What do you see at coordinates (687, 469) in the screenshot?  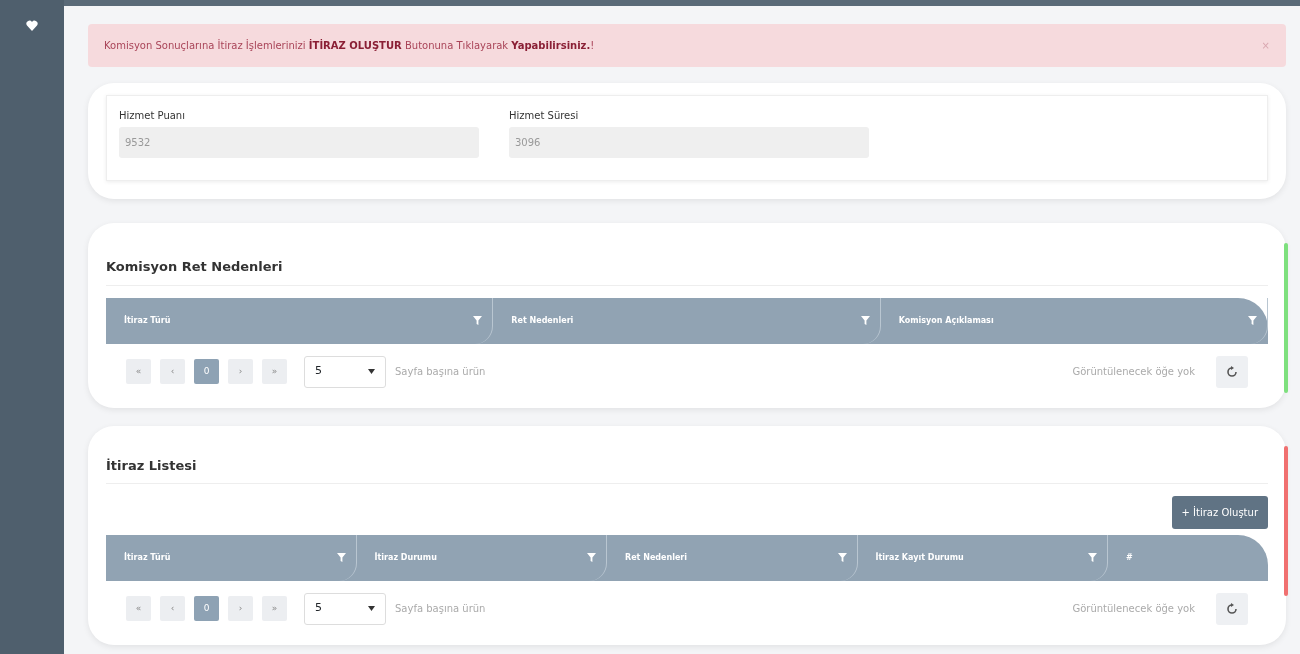 I see `section-title: İtiraz Listesi` at bounding box center [687, 469].